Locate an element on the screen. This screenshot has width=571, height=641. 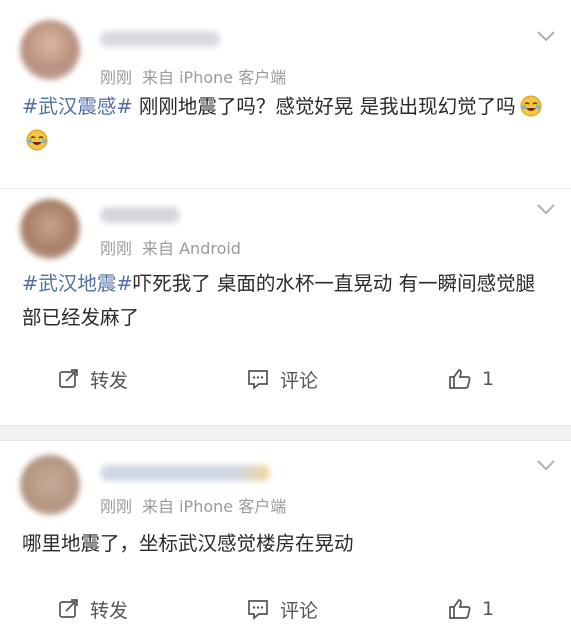
post-body: 哪里地震了，坐标武汉感觉楼房在晃动 is located at coordinates (188, 543).